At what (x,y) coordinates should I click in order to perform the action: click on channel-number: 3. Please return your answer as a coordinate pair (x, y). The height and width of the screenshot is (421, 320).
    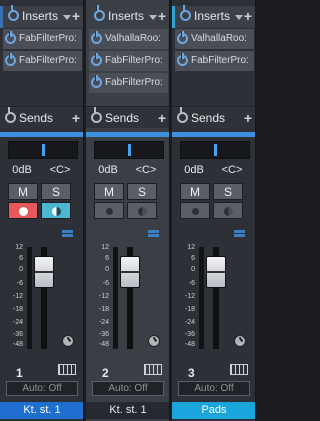
    Looking at the image, I should click on (191, 373).